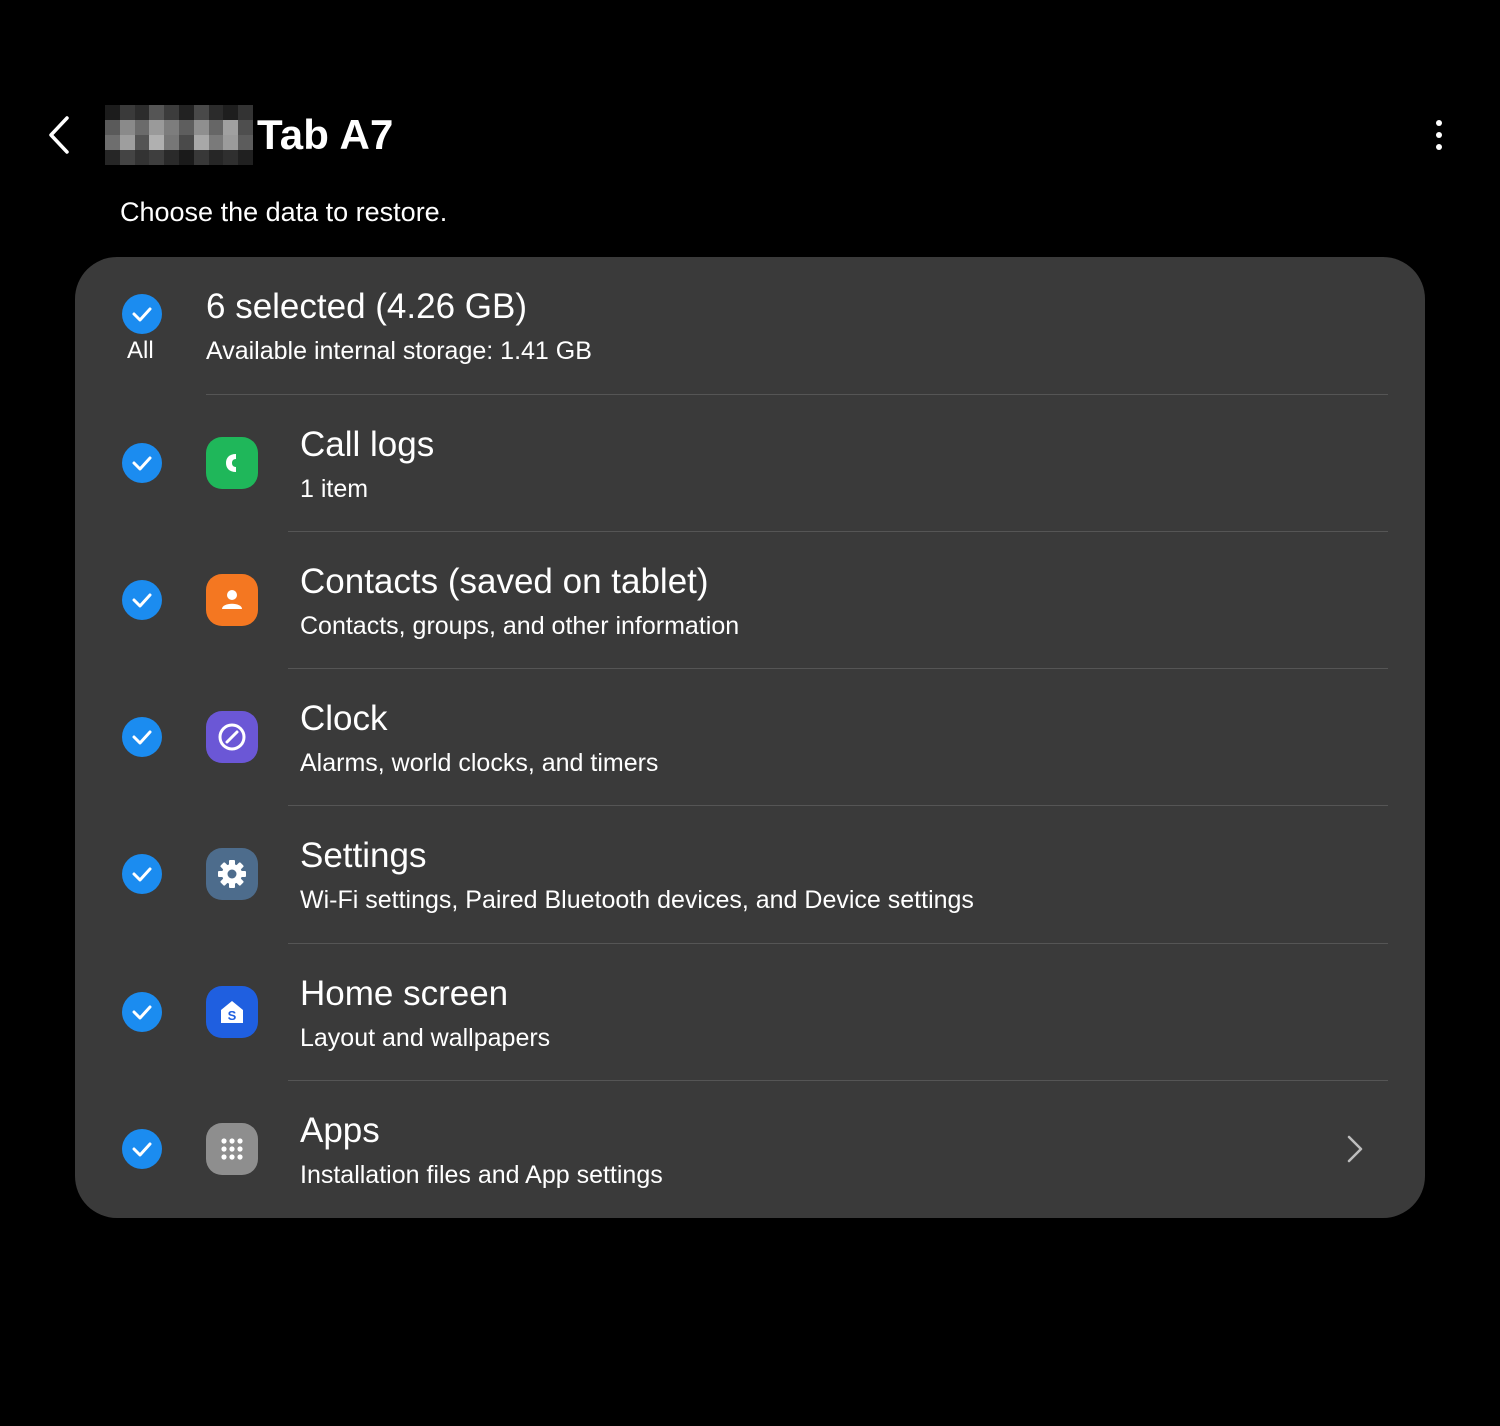 Image resolution: width=1500 pixels, height=1426 pixels. I want to click on apps-checkbox, so click(142, 1149).